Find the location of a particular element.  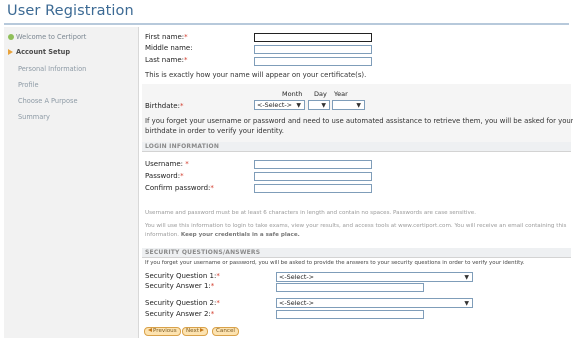

previous-button: Previous is located at coordinates (162, 331).